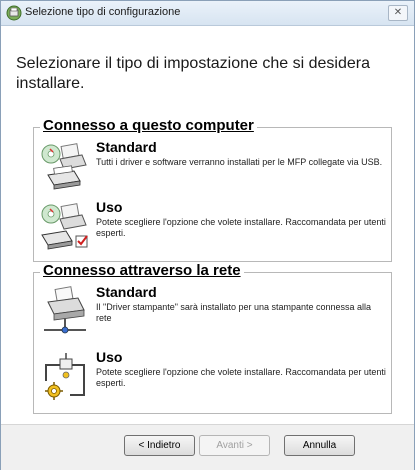 Image resolution: width=415 pixels, height=470 pixels. I want to click on button-bar: < Indietro Avanti > Annulla, so click(207, 447).